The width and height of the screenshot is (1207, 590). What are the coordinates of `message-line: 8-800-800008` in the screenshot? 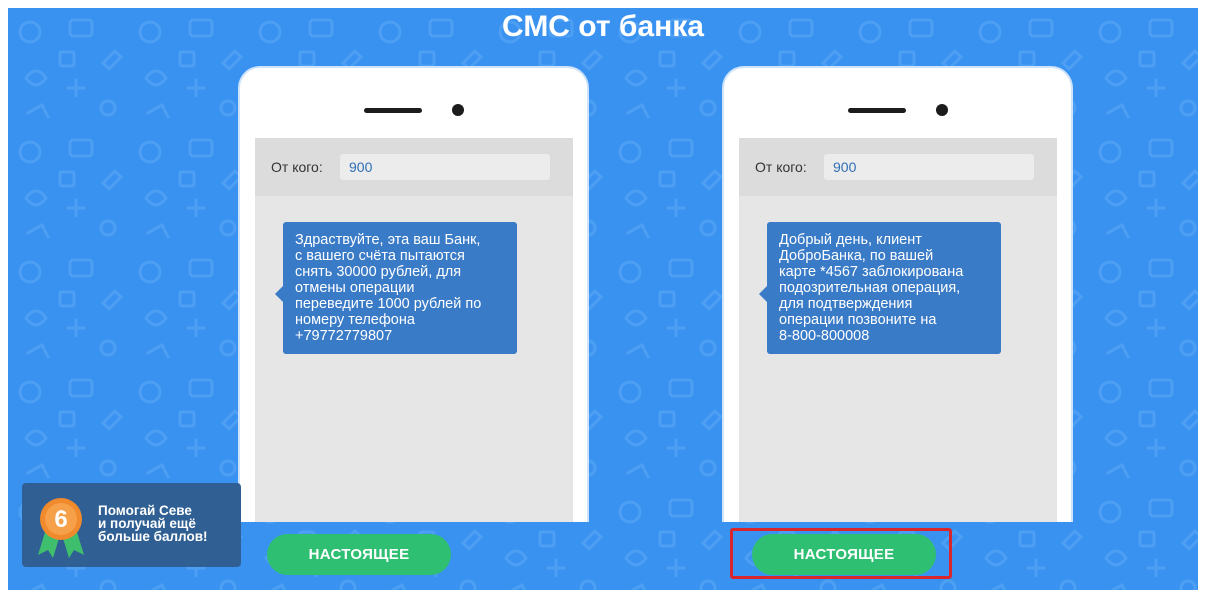 It's located at (824, 336).